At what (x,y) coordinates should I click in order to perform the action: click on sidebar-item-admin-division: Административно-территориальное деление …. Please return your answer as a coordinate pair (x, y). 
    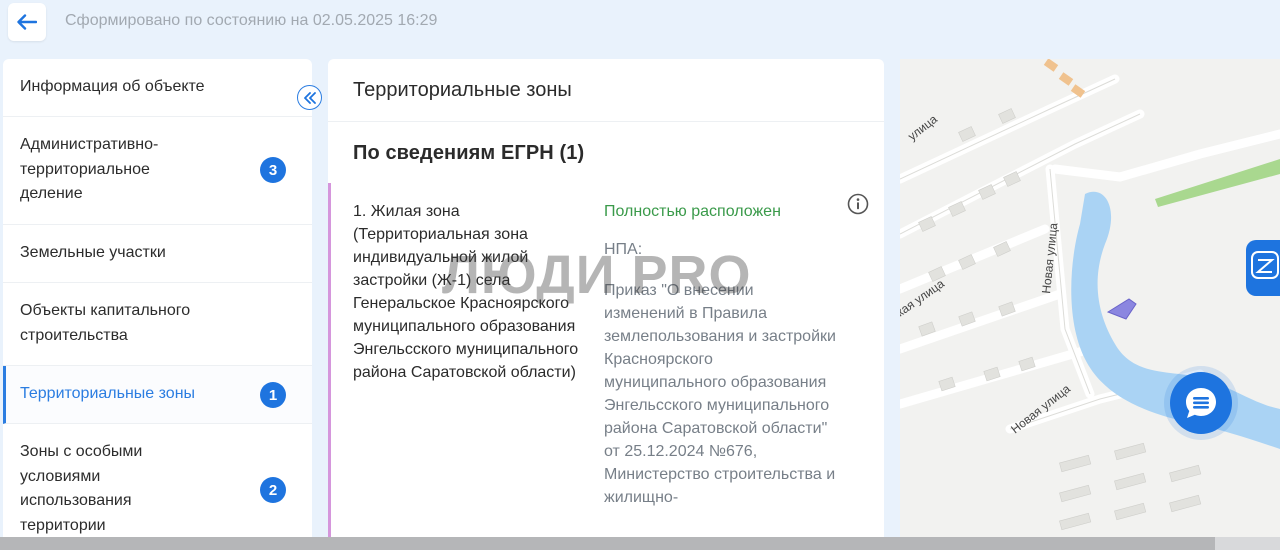
    Looking at the image, I should click on (157, 171).